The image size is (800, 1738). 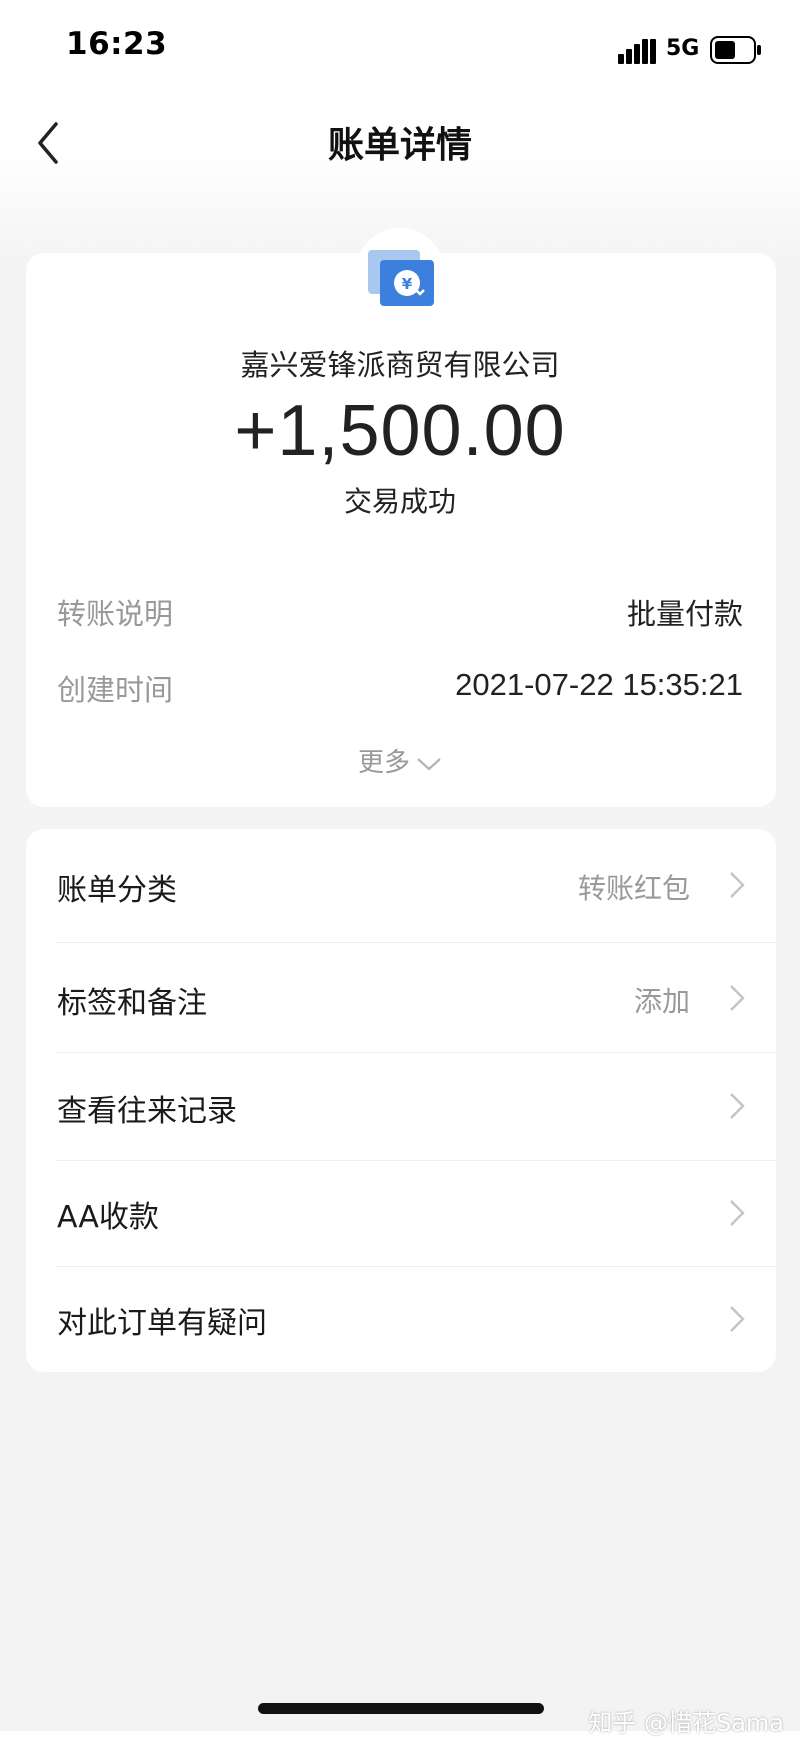 What do you see at coordinates (429, 763) in the screenshot?
I see `chevron-down-icon` at bounding box center [429, 763].